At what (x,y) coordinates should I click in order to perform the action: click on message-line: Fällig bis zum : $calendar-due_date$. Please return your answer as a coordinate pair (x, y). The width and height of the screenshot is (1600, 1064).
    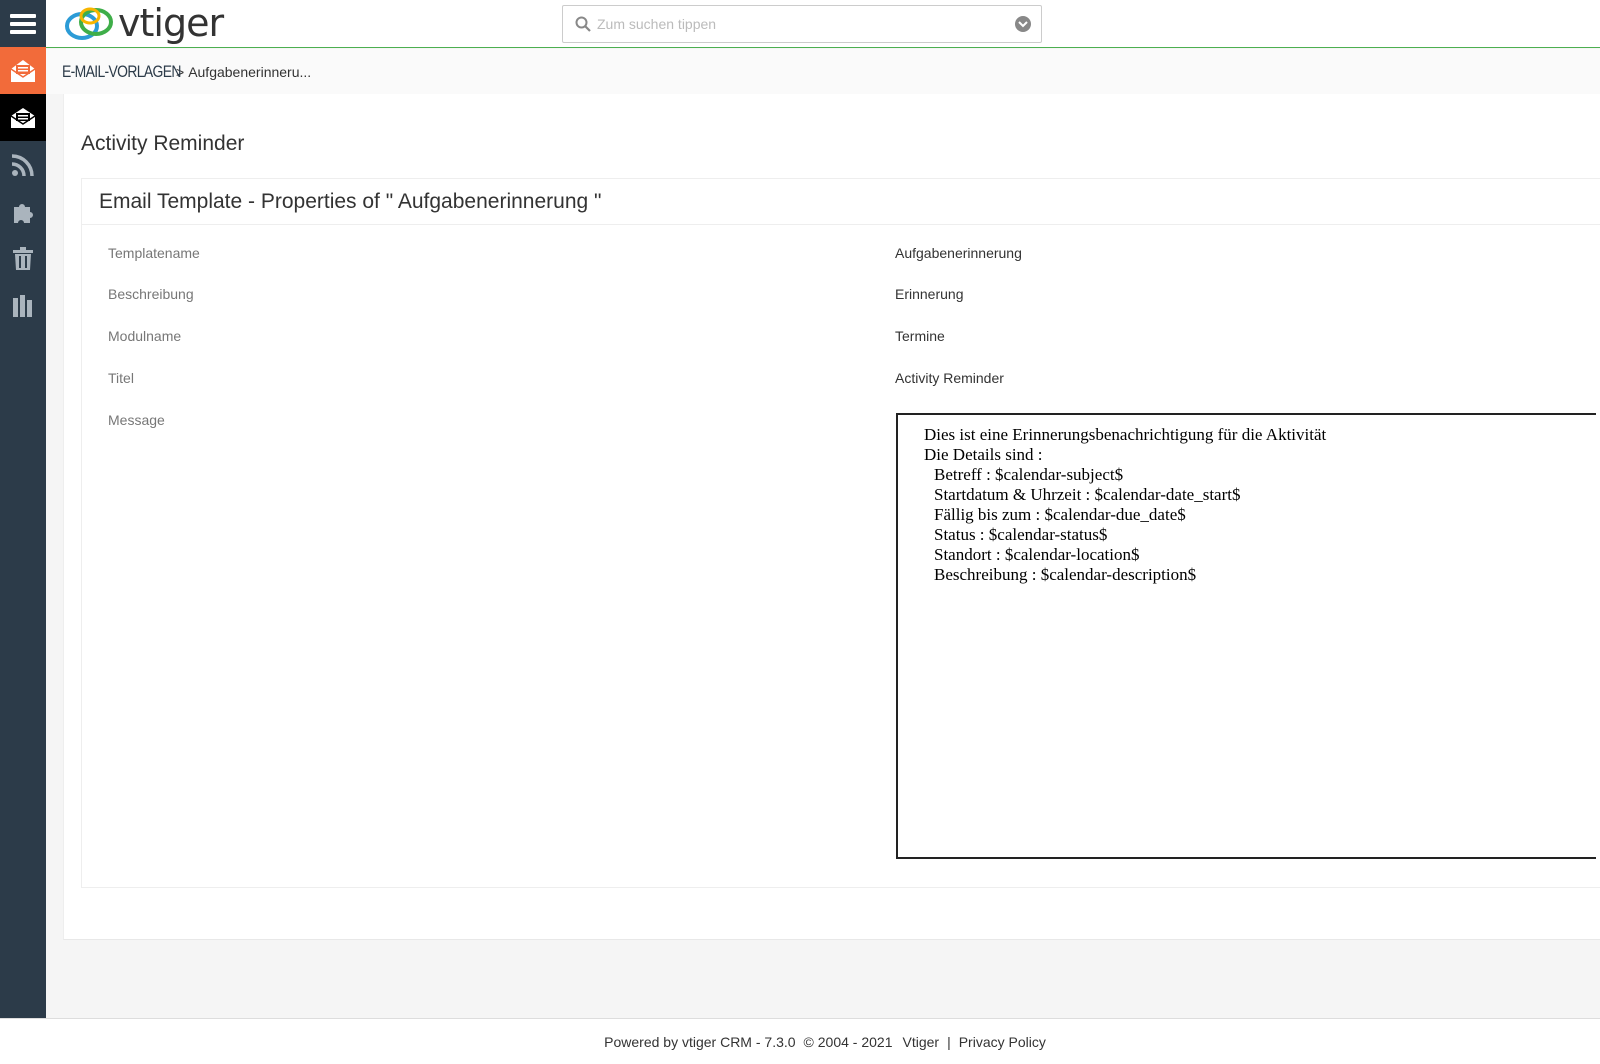
    Looking at the image, I should click on (1060, 514).